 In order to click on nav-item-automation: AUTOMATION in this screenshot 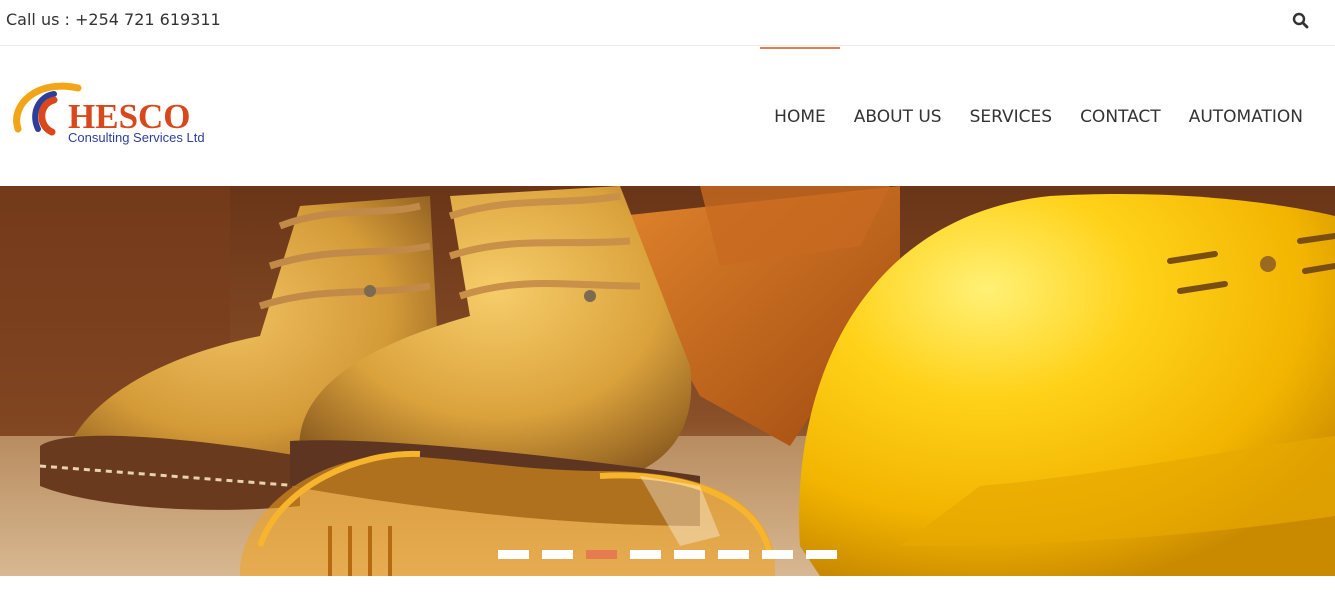, I will do `click(1246, 116)`.